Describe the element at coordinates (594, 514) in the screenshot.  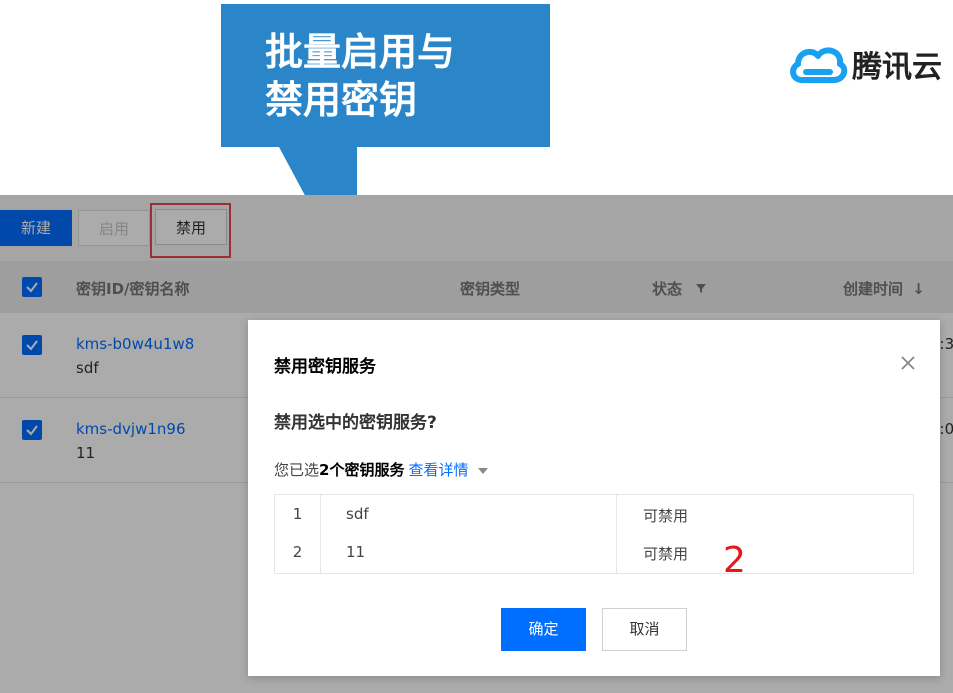
I see `list-item: 1 sdf 可禁用` at that location.